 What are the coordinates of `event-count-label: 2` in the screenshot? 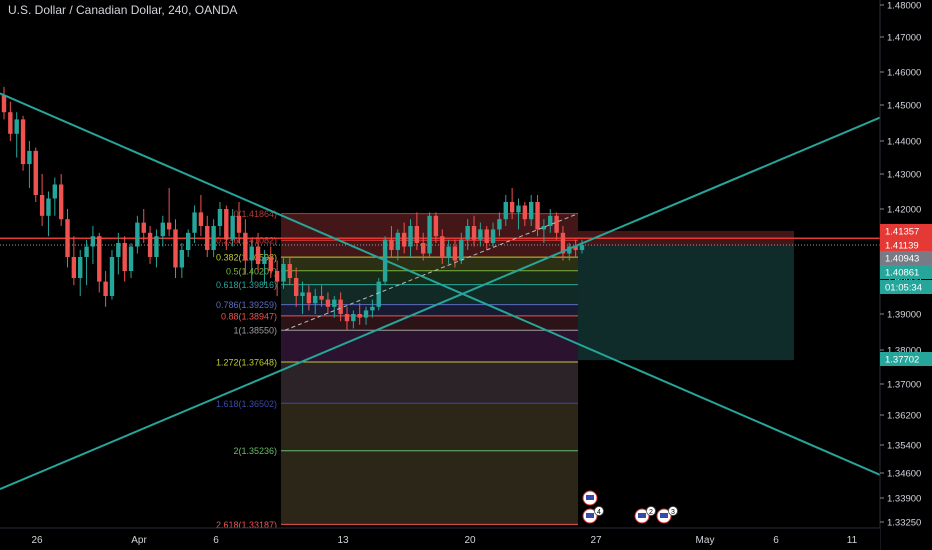 It's located at (651, 512).